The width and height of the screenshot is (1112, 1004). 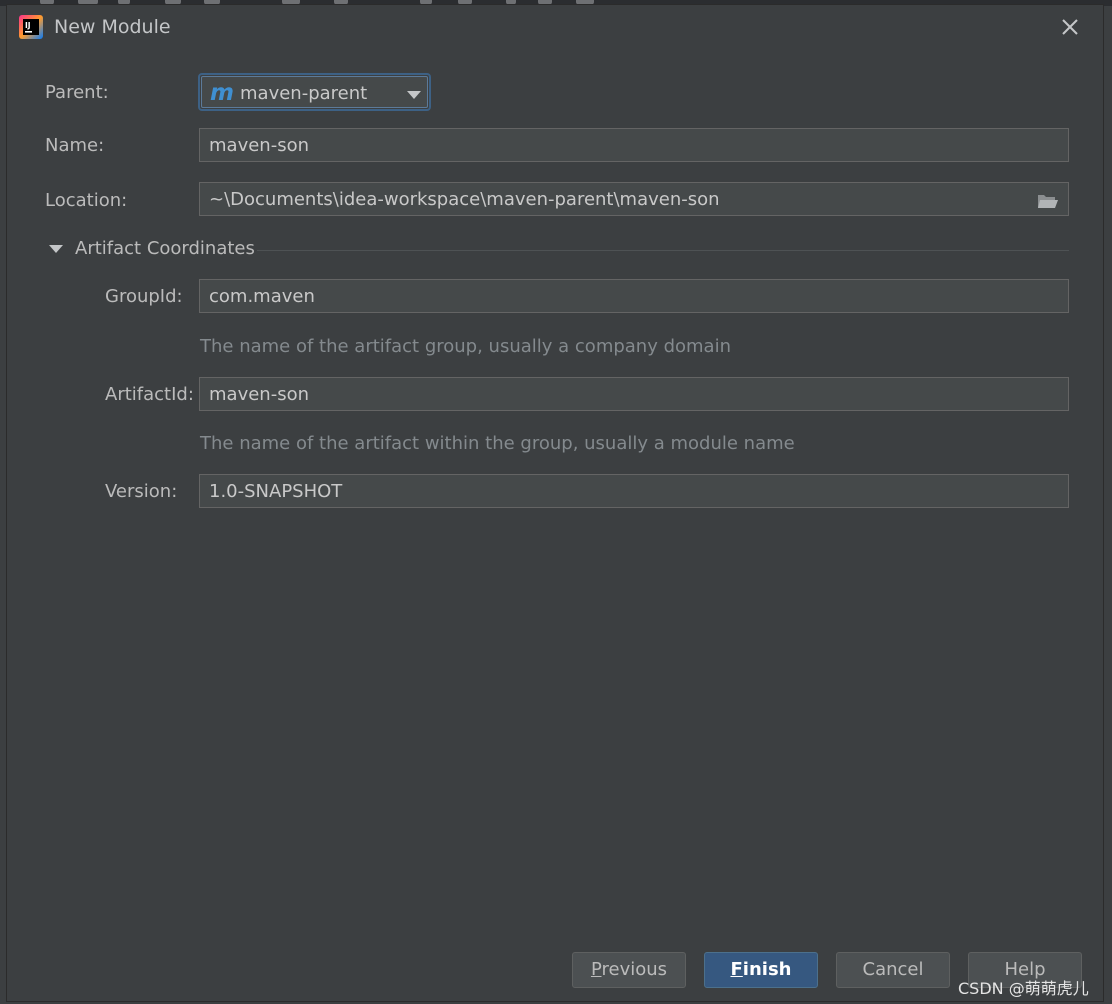 What do you see at coordinates (634, 199) in the screenshot?
I see `location-input` at bounding box center [634, 199].